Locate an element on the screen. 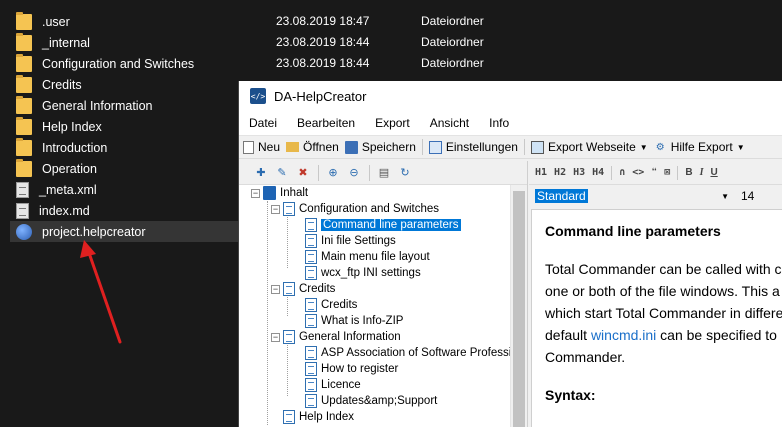 The height and width of the screenshot is (427, 782). tree-toolbar: ✚ ✎ ✖ ⊕ ⊖ ▤ ↻ is located at coordinates (383, 173).